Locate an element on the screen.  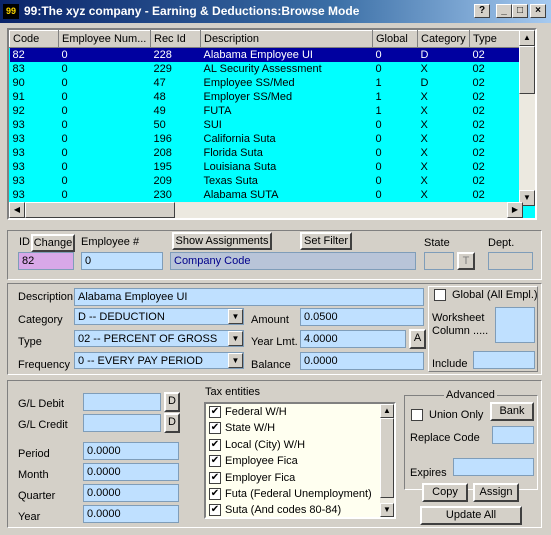
table-row: 83 0 229 AL Security Assessment 0 X 02 is located at coordinates (265, 69).